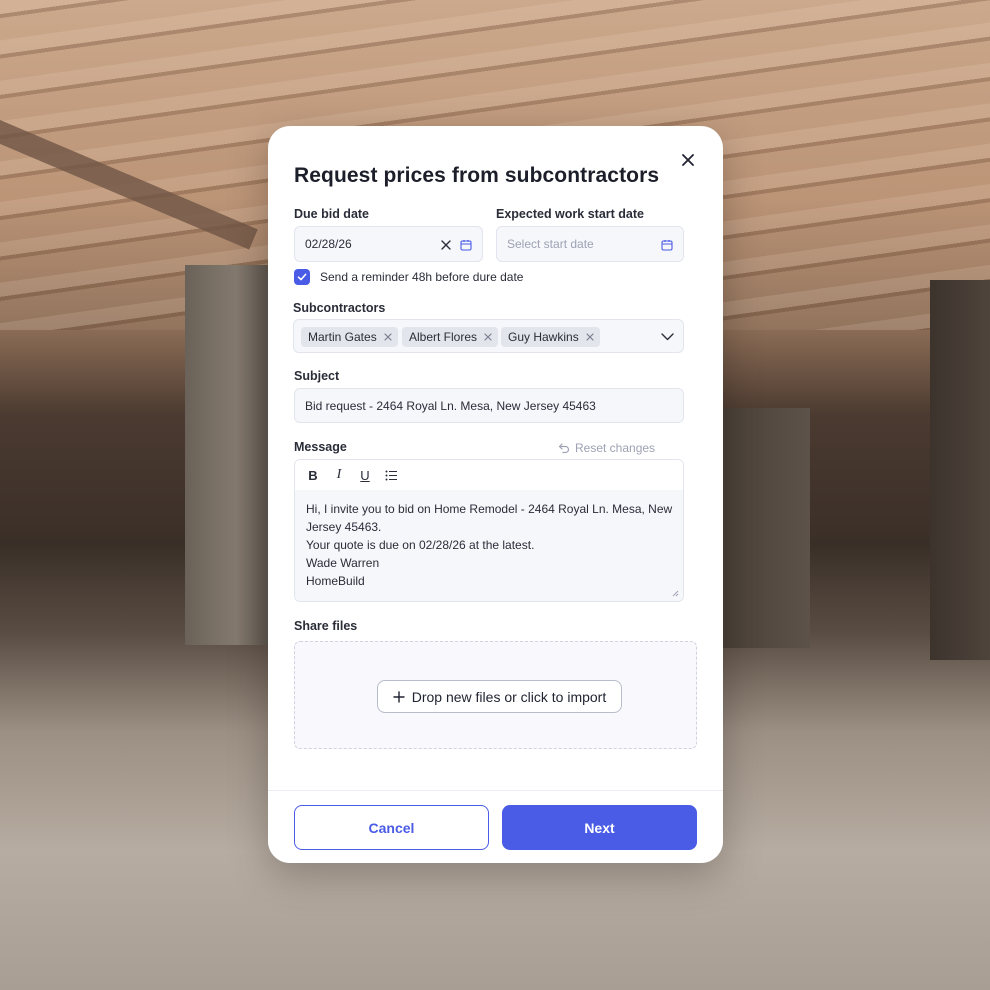 Image resolution: width=990 pixels, height=990 pixels. What do you see at coordinates (543, 337) in the screenshot?
I see `chip-label: Guy Hawkins` at bounding box center [543, 337].